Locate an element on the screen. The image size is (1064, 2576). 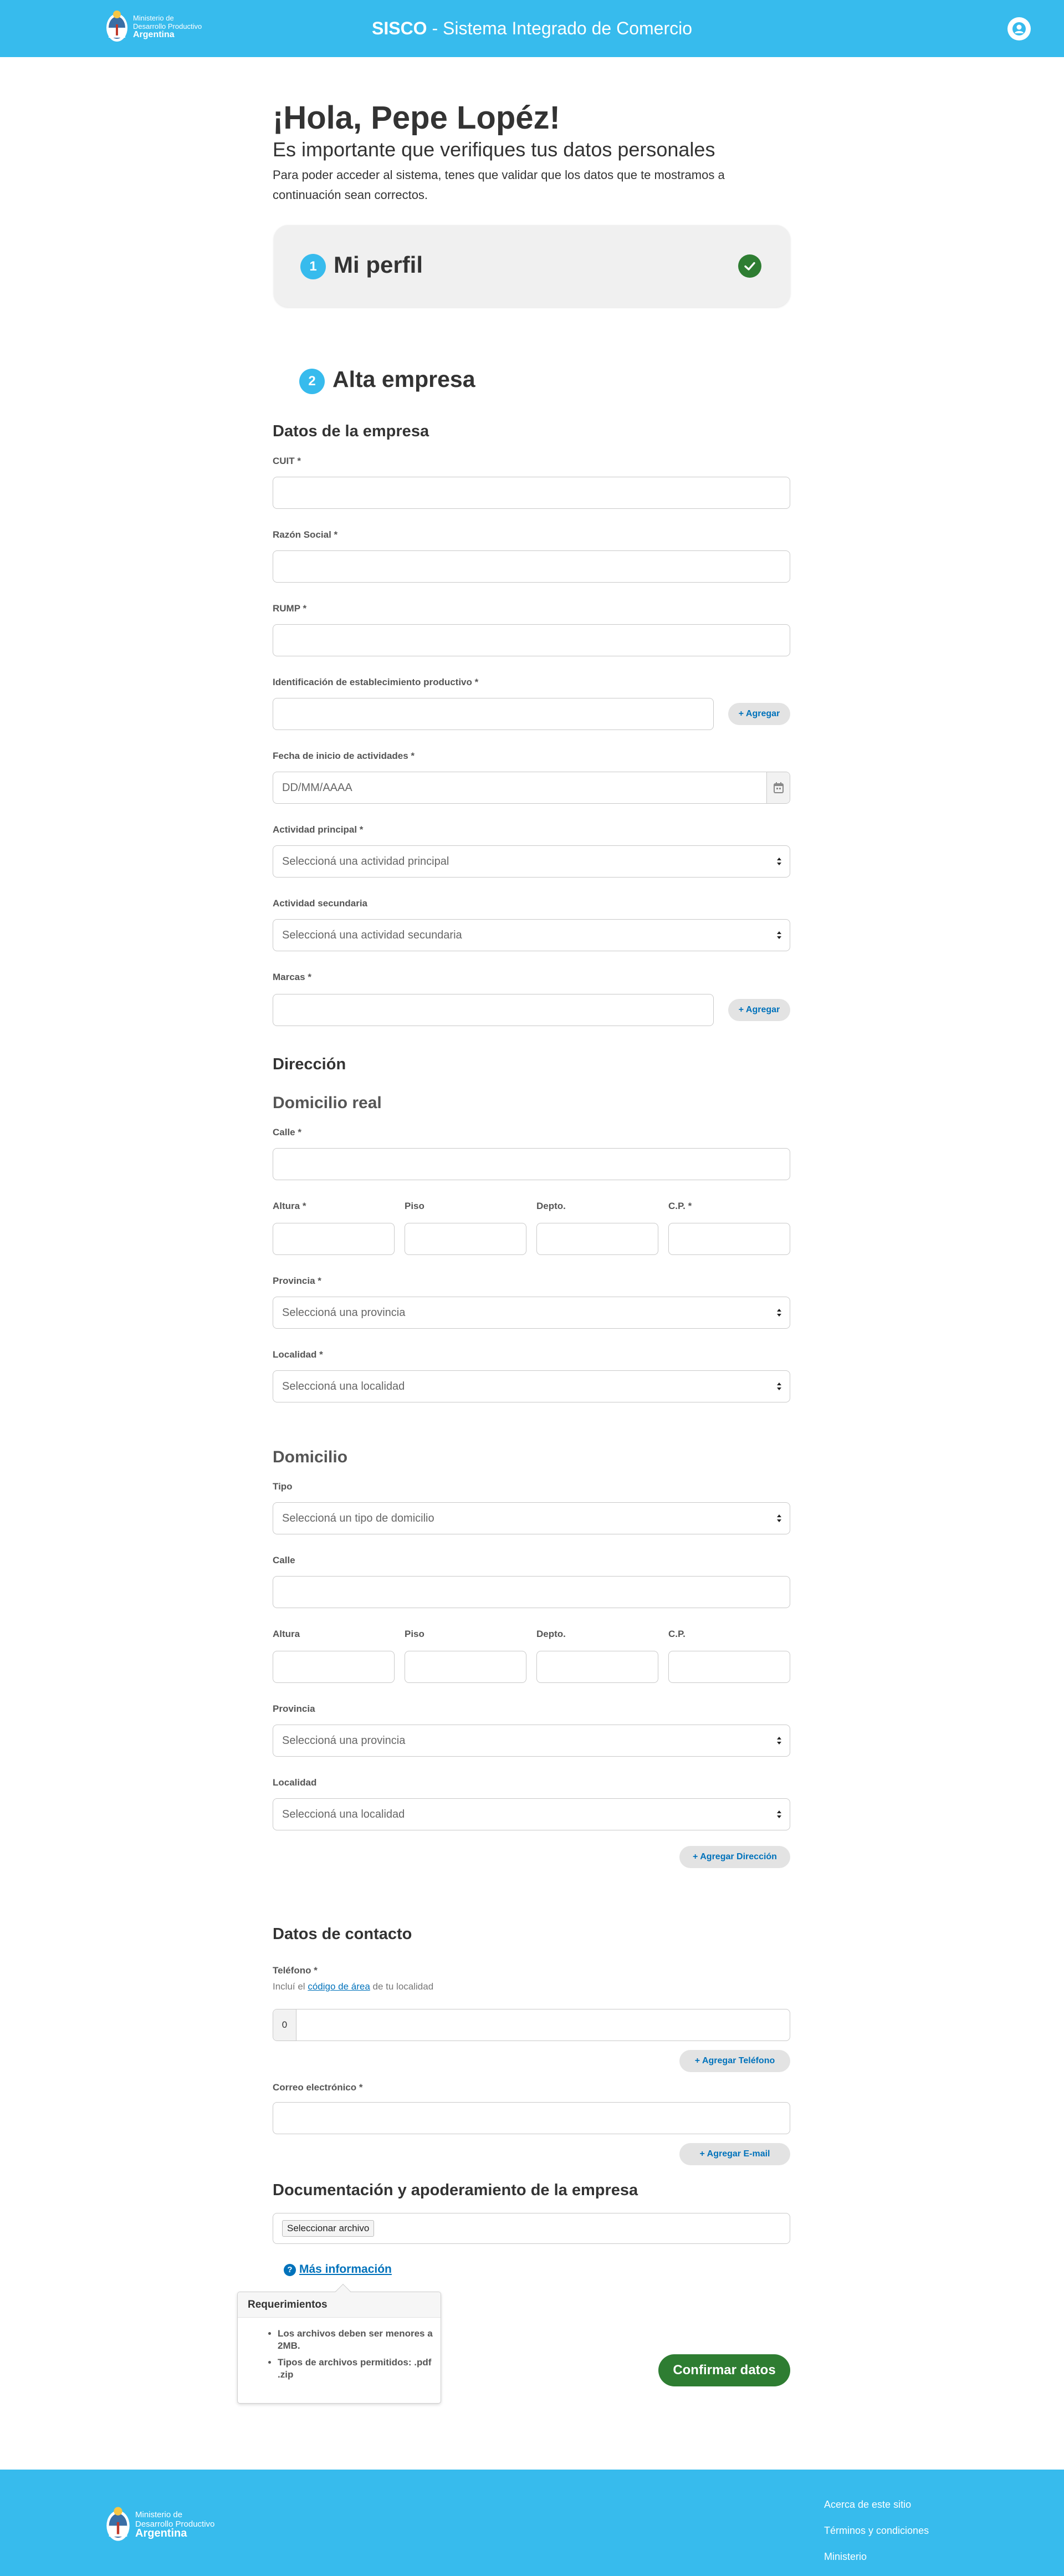
file-upload-field: Seleccionar archivo is located at coordinates (531, 2228).